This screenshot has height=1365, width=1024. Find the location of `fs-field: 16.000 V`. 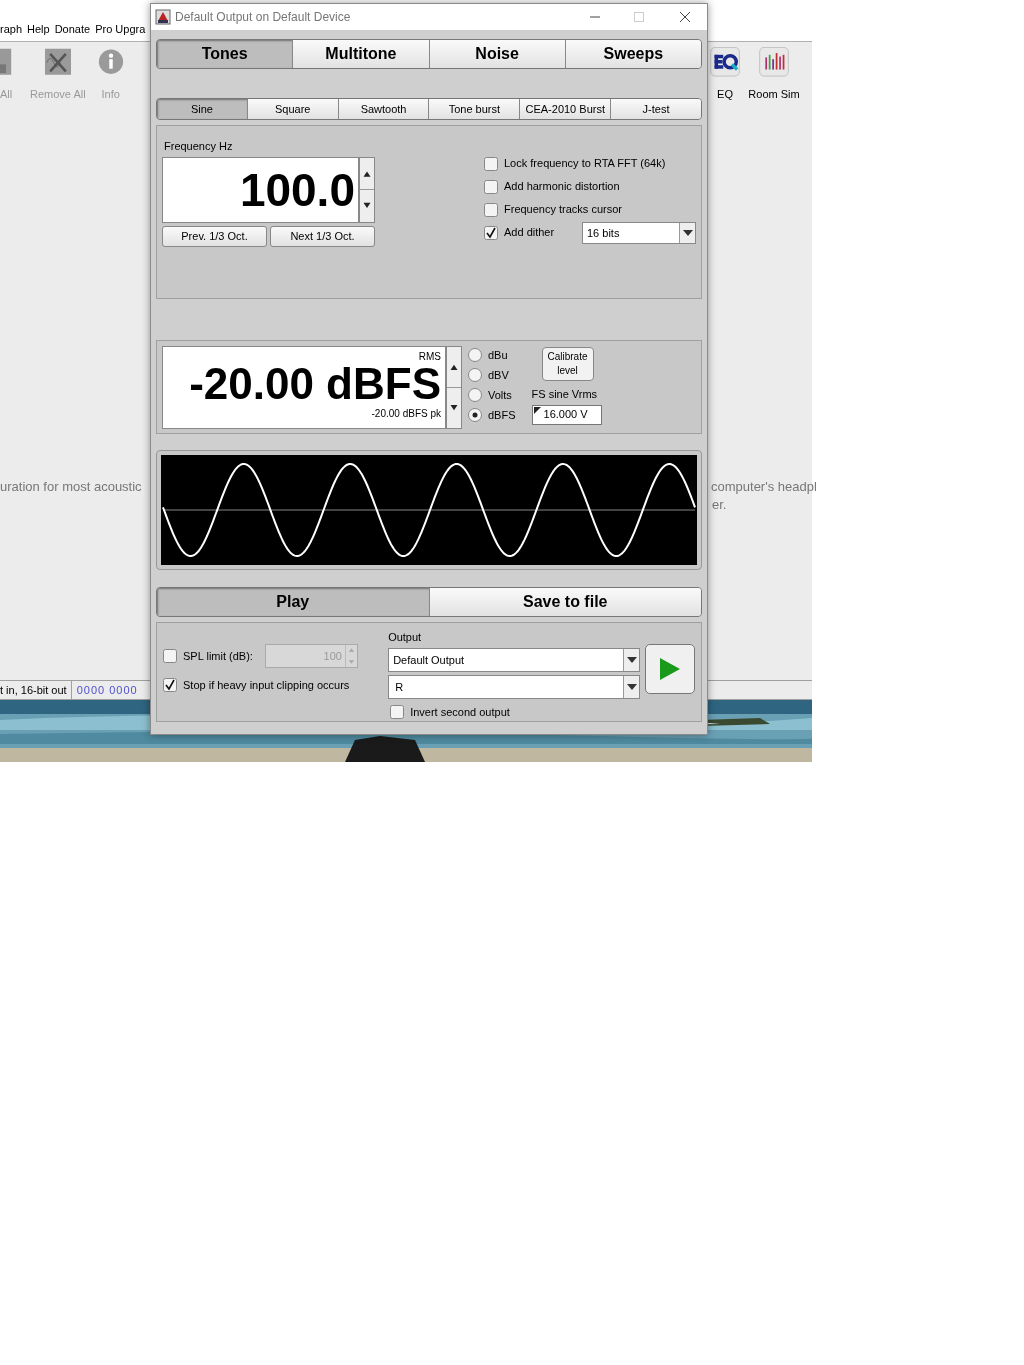

fs-field: 16.000 V is located at coordinates (566, 414).